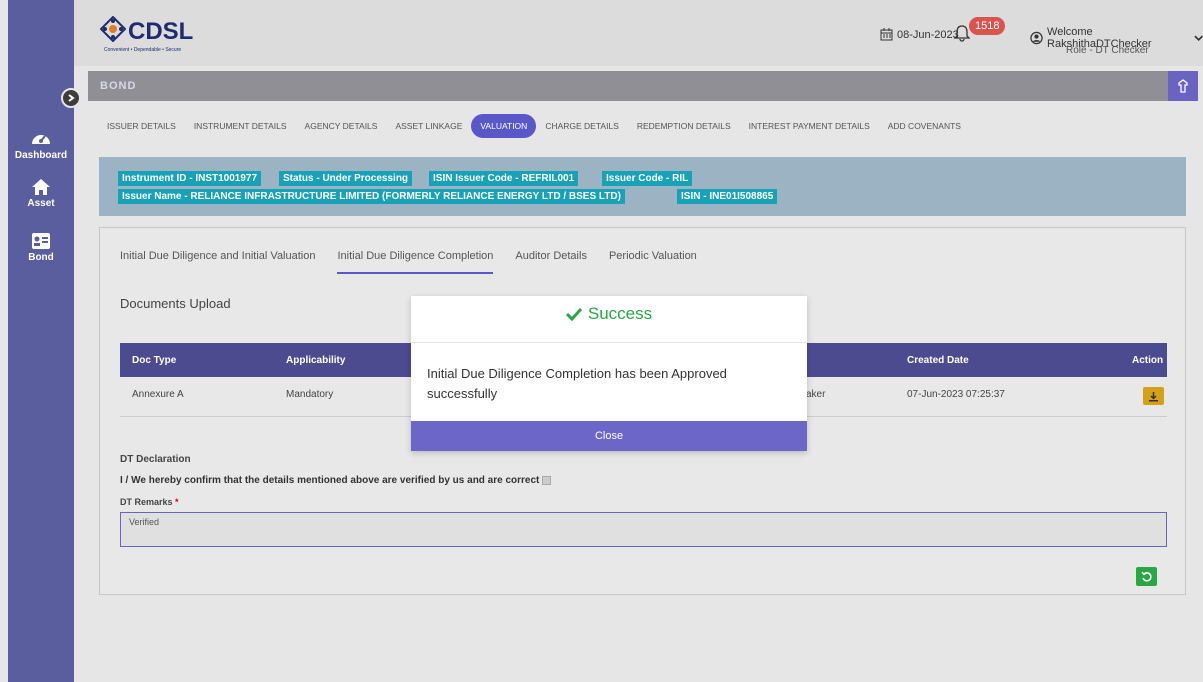 This screenshot has height=682, width=1203. I want to click on bell-icon, so click(962, 33).